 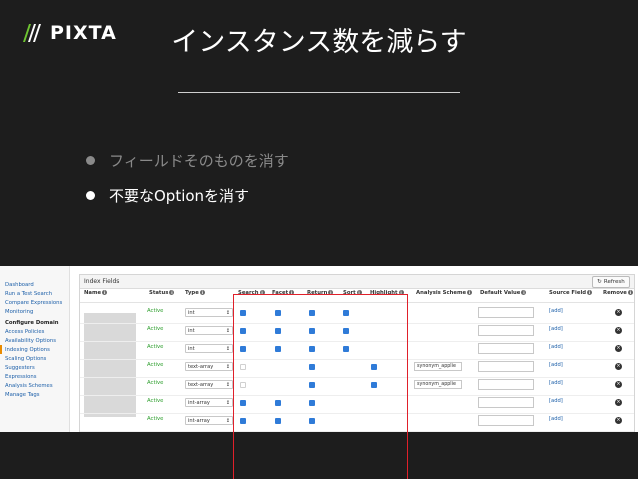 I want to click on refresh-icon: ↻, so click(x=599, y=282).